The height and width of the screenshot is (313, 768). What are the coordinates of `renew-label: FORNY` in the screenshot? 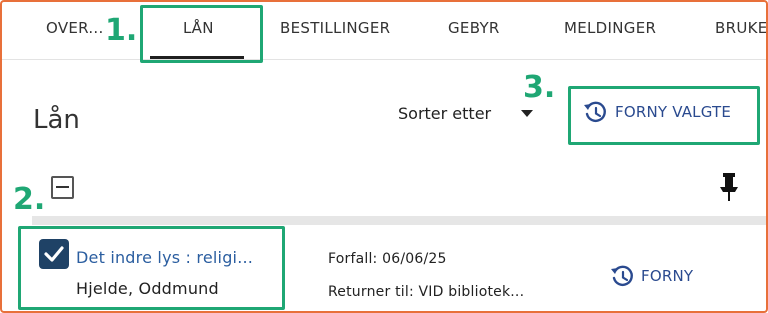 It's located at (667, 276).